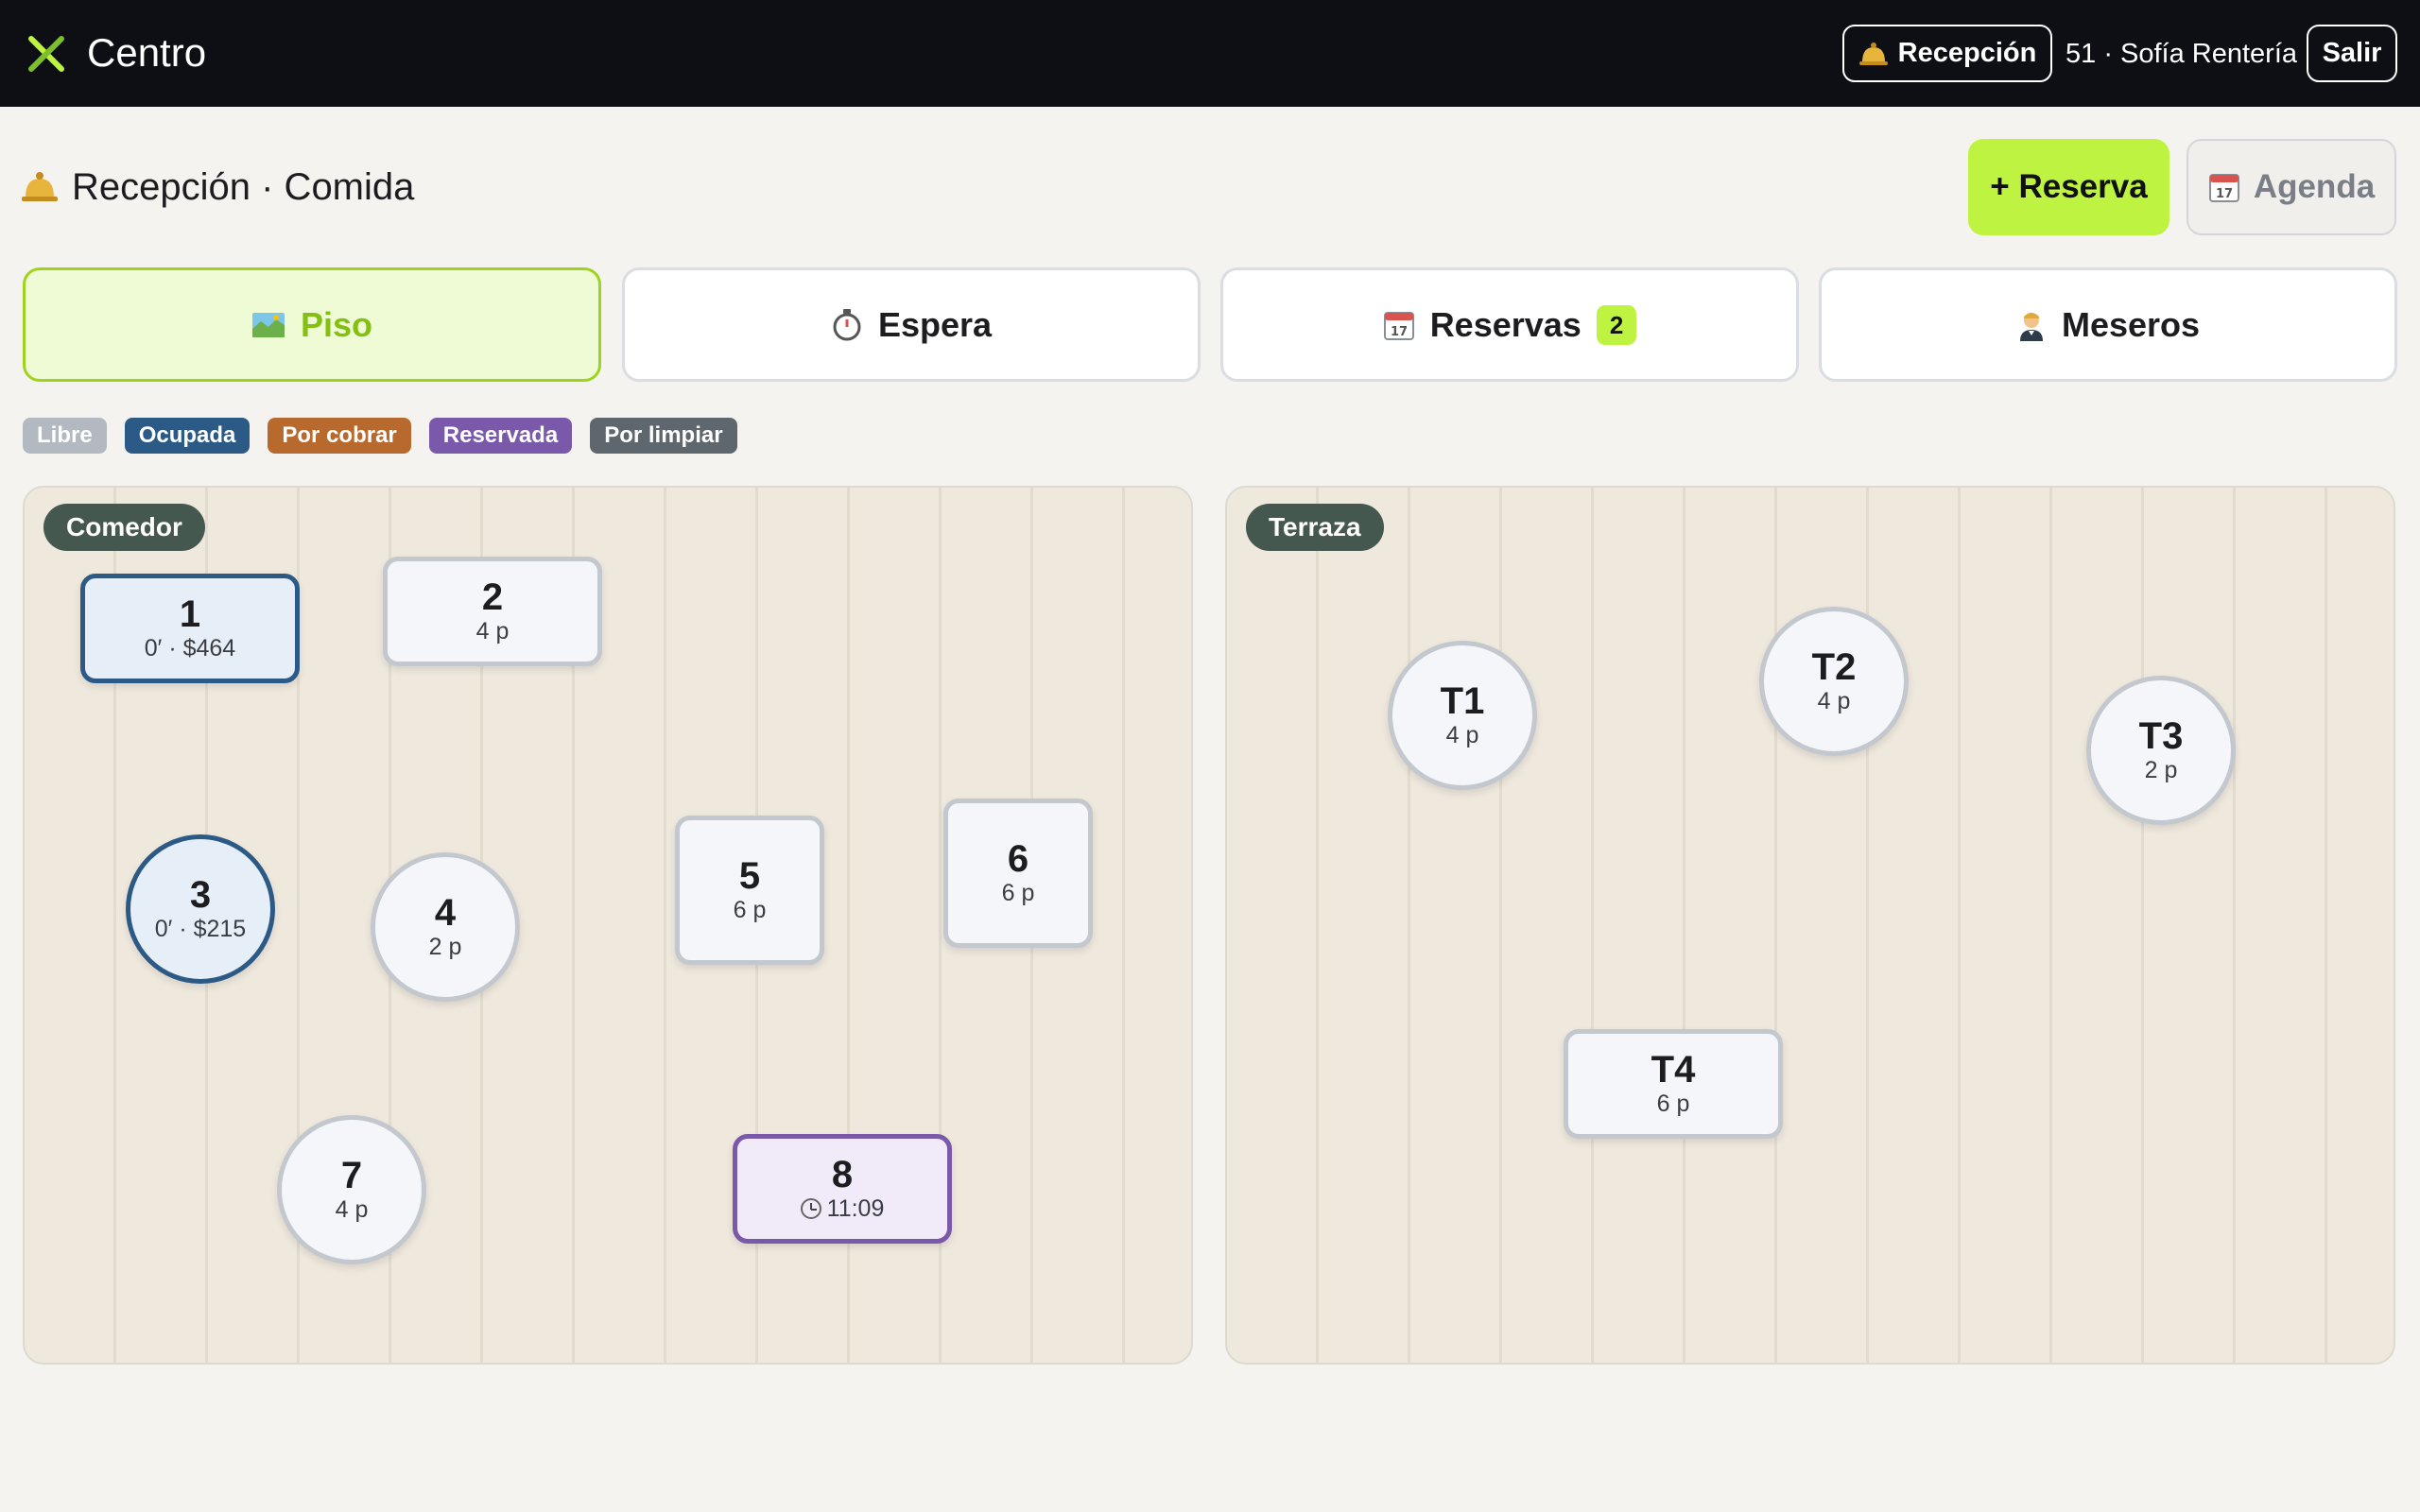  I want to click on table-t3: T3 2 p, so click(2161, 750).